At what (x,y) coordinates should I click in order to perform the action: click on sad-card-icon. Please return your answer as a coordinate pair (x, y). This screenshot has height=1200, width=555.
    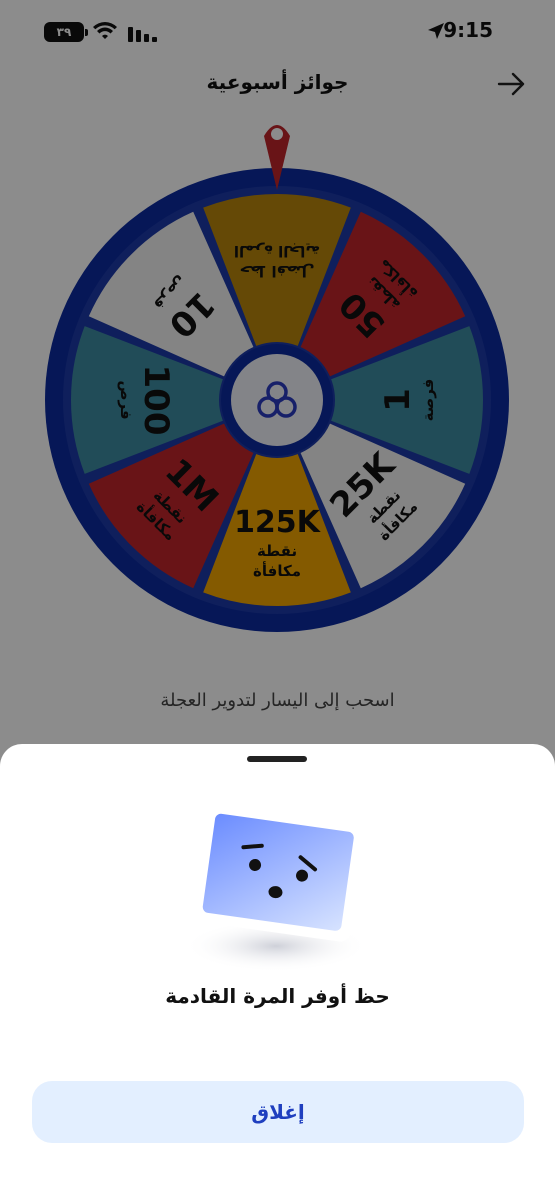
    Looking at the image, I should click on (276, 887).